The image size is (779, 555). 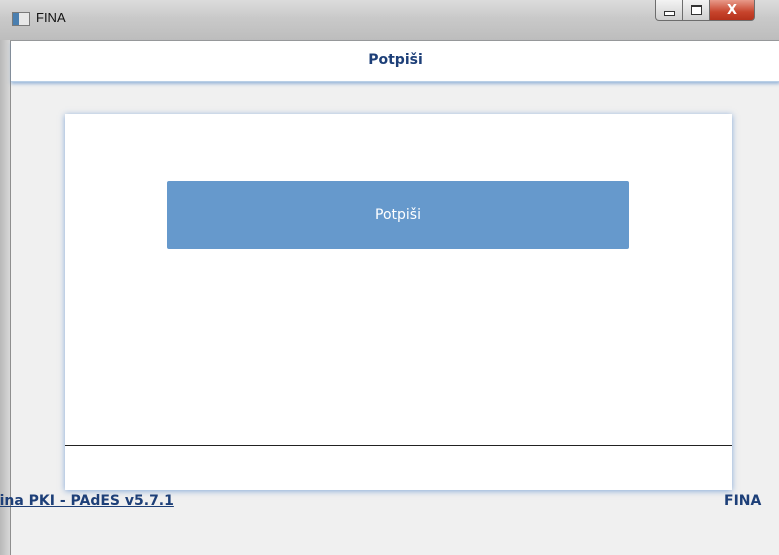 I want to click on close-button: X, so click(x=732, y=10).